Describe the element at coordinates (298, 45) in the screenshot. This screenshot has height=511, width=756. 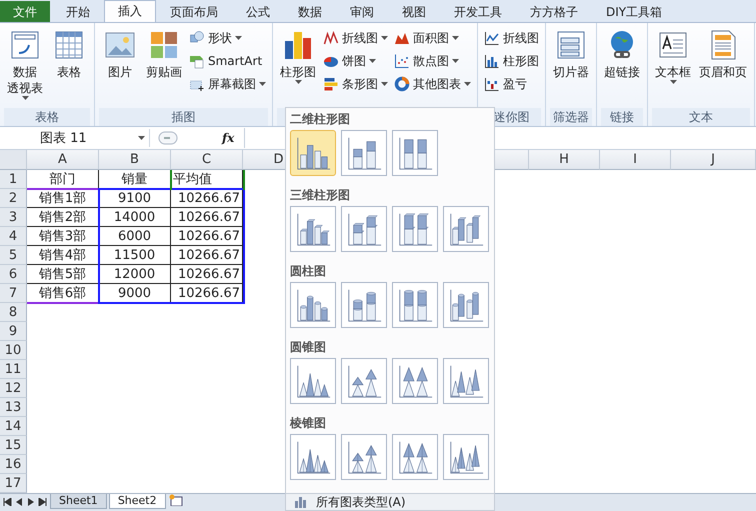
I see `column-chart-icon` at that location.